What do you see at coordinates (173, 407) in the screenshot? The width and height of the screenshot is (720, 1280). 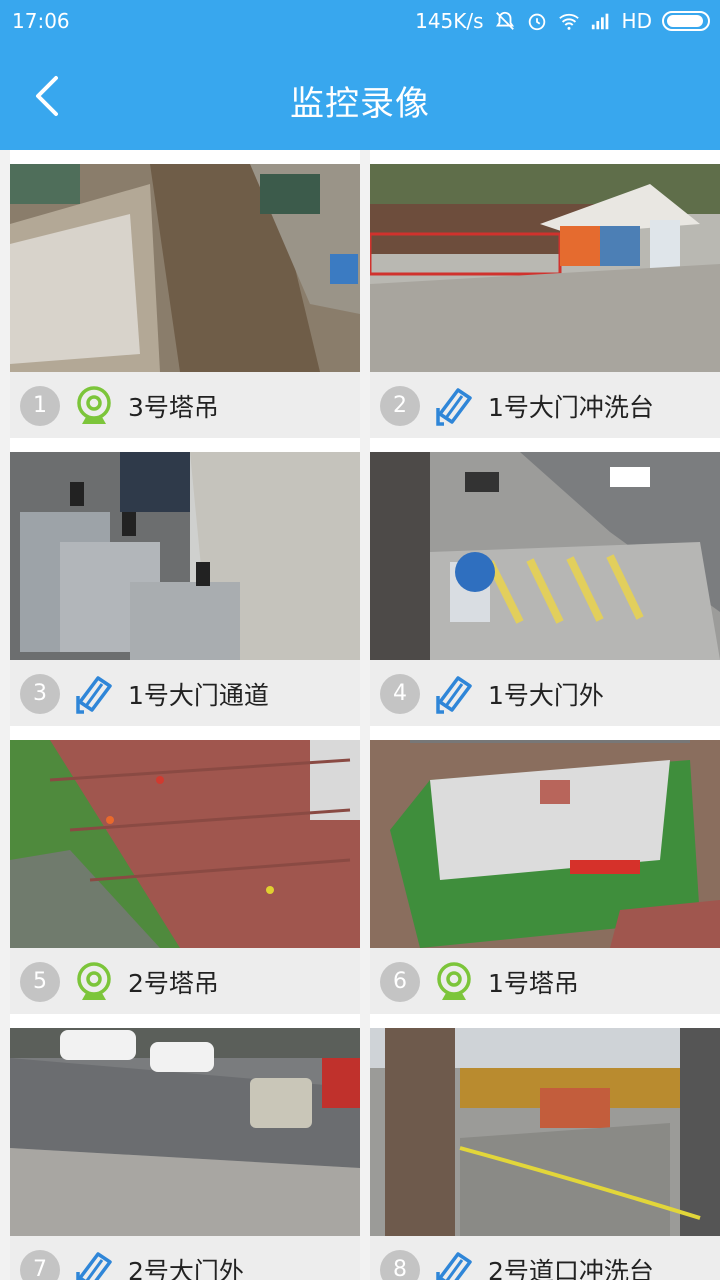 I see `camera-name: 3号塔吊` at bounding box center [173, 407].